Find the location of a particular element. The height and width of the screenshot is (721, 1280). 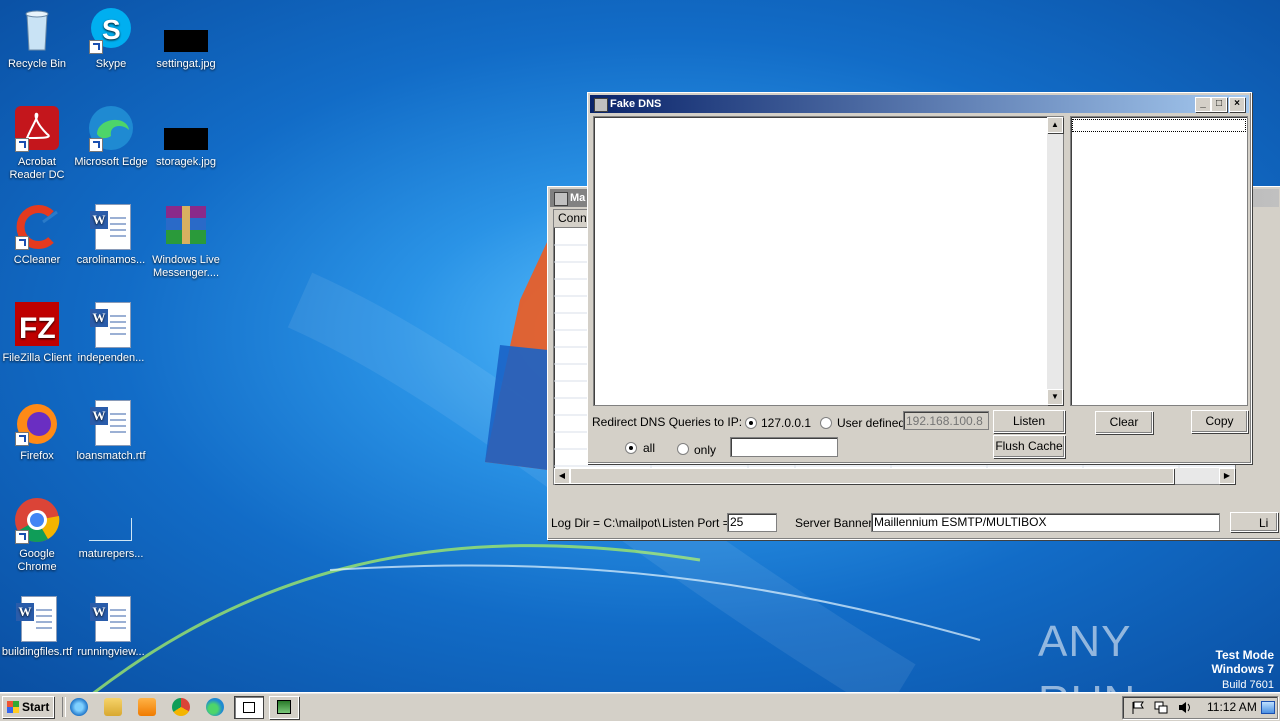

chrome-taskbar-icon is located at coordinates (181, 707).